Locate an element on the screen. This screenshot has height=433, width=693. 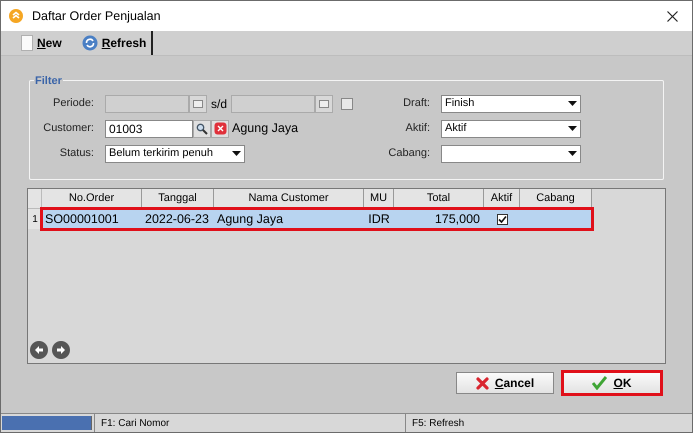
cross-icon is located at coordinates (482, 383).